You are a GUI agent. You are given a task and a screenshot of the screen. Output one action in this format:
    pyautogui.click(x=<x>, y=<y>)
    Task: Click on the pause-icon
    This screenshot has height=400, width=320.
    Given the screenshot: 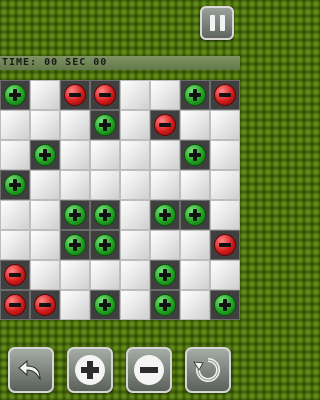 What is the action you would take?
    pyautogui.click(x=212, y=23)
    